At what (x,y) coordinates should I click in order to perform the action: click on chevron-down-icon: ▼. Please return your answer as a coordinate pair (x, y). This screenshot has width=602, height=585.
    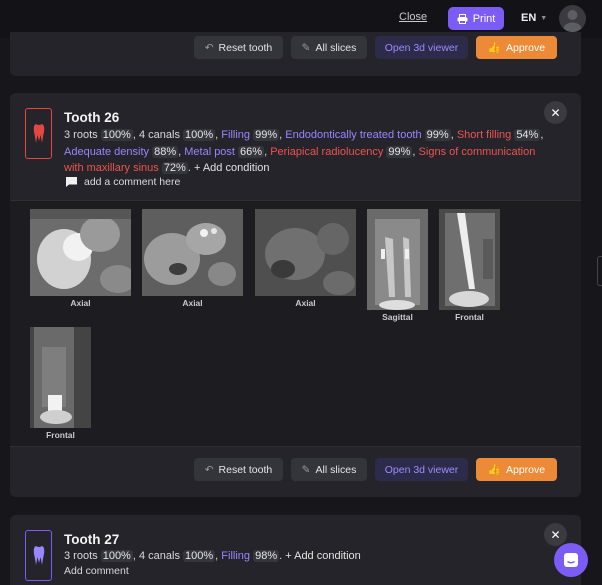
    Looking at the image, I should click on (544, 18).